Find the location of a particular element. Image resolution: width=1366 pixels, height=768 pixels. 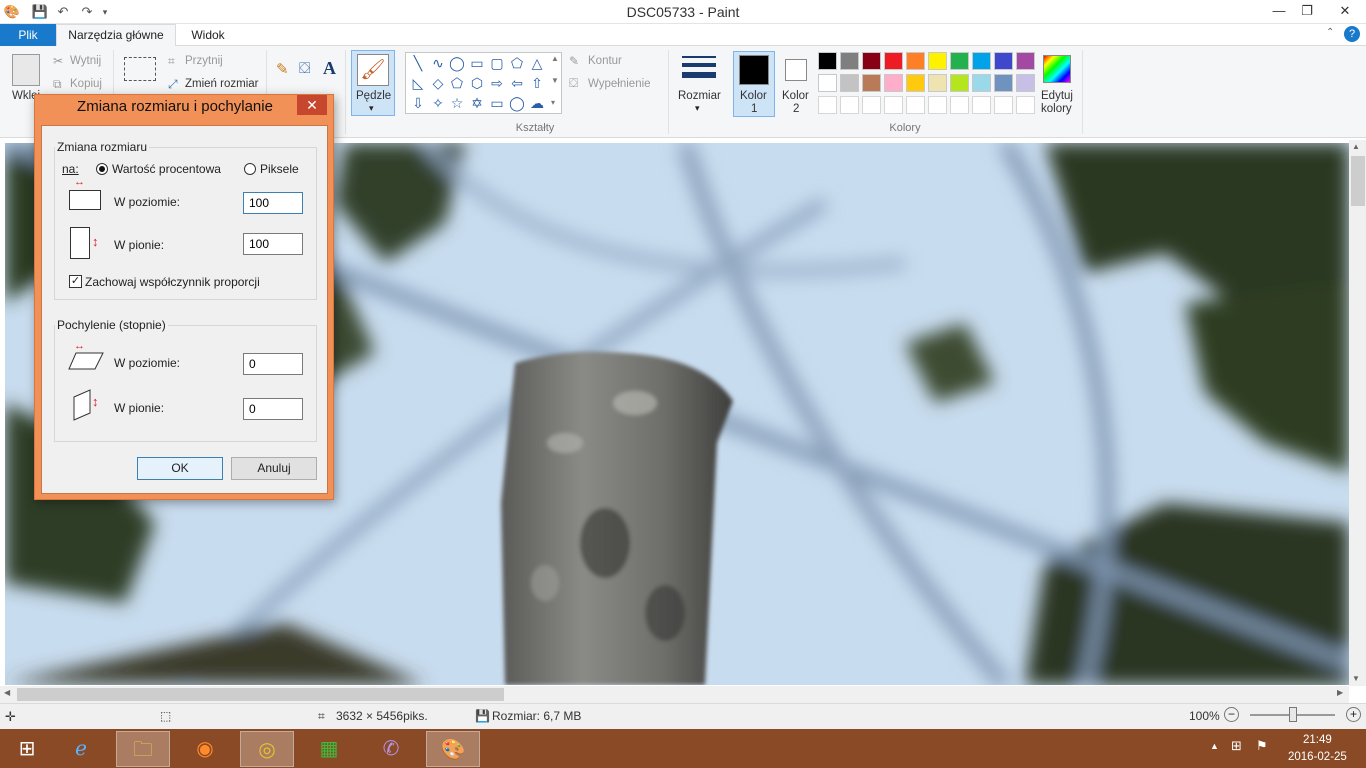

dialog-close-button: ✕ is located at coordinates (312, 105).